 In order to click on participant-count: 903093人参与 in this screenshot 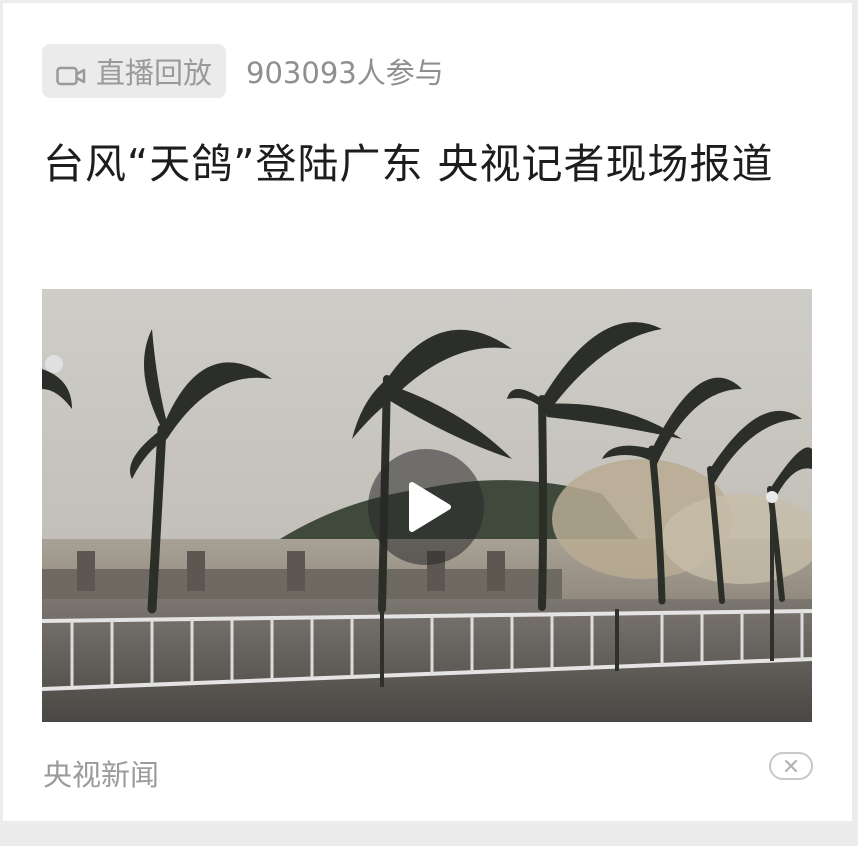, I will do `click(345, 73)`.